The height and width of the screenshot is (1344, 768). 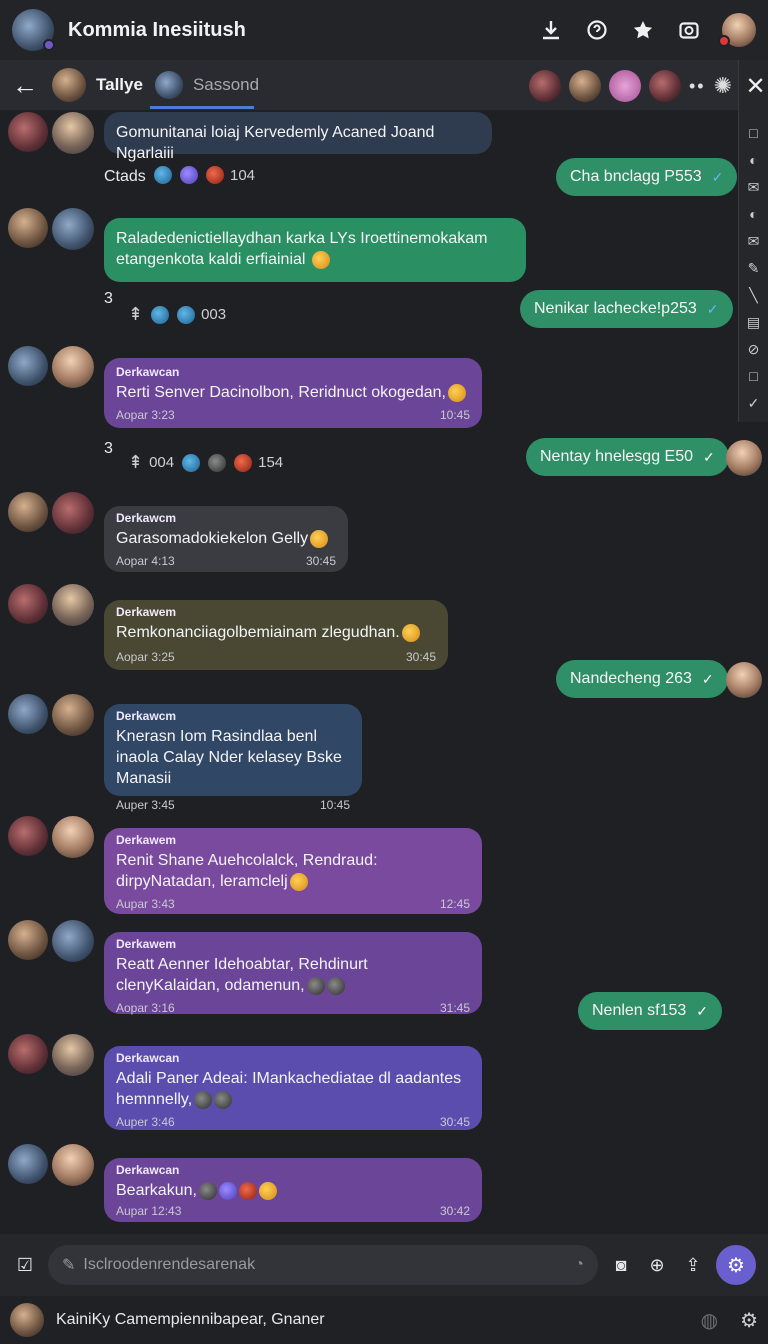 What do you see at coordinates (737, 30) in the screenshot?
I see `profile-avatar` at bounding box center [737, 30].